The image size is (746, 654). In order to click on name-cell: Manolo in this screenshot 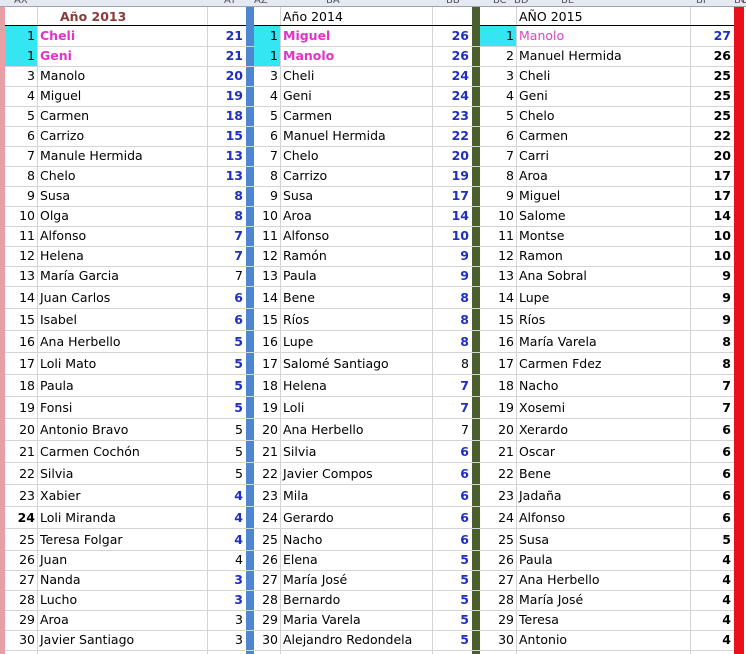, I will do `click(122, 76)`.